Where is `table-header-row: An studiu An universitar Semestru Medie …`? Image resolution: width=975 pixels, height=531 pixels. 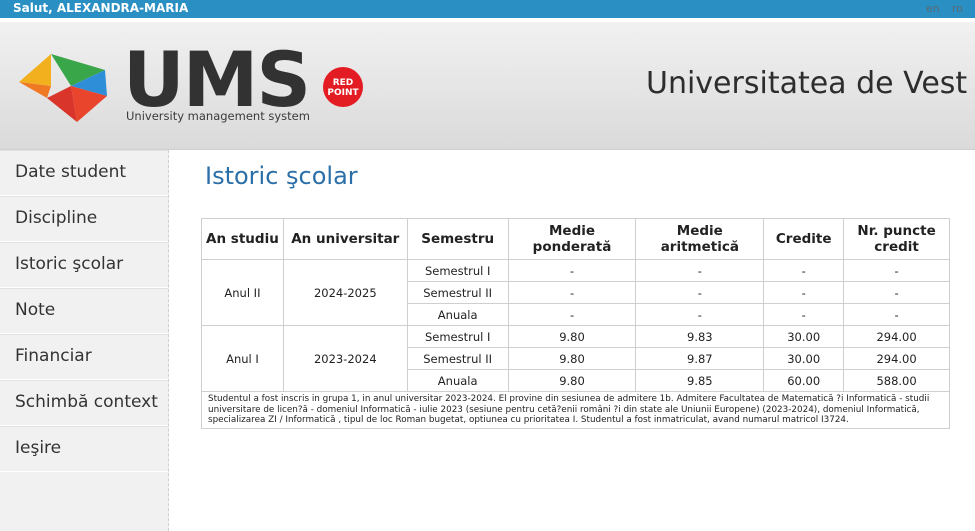
table-header-row: An studiu An universitar Semestru Medie … is located at coordinates (575, 239).